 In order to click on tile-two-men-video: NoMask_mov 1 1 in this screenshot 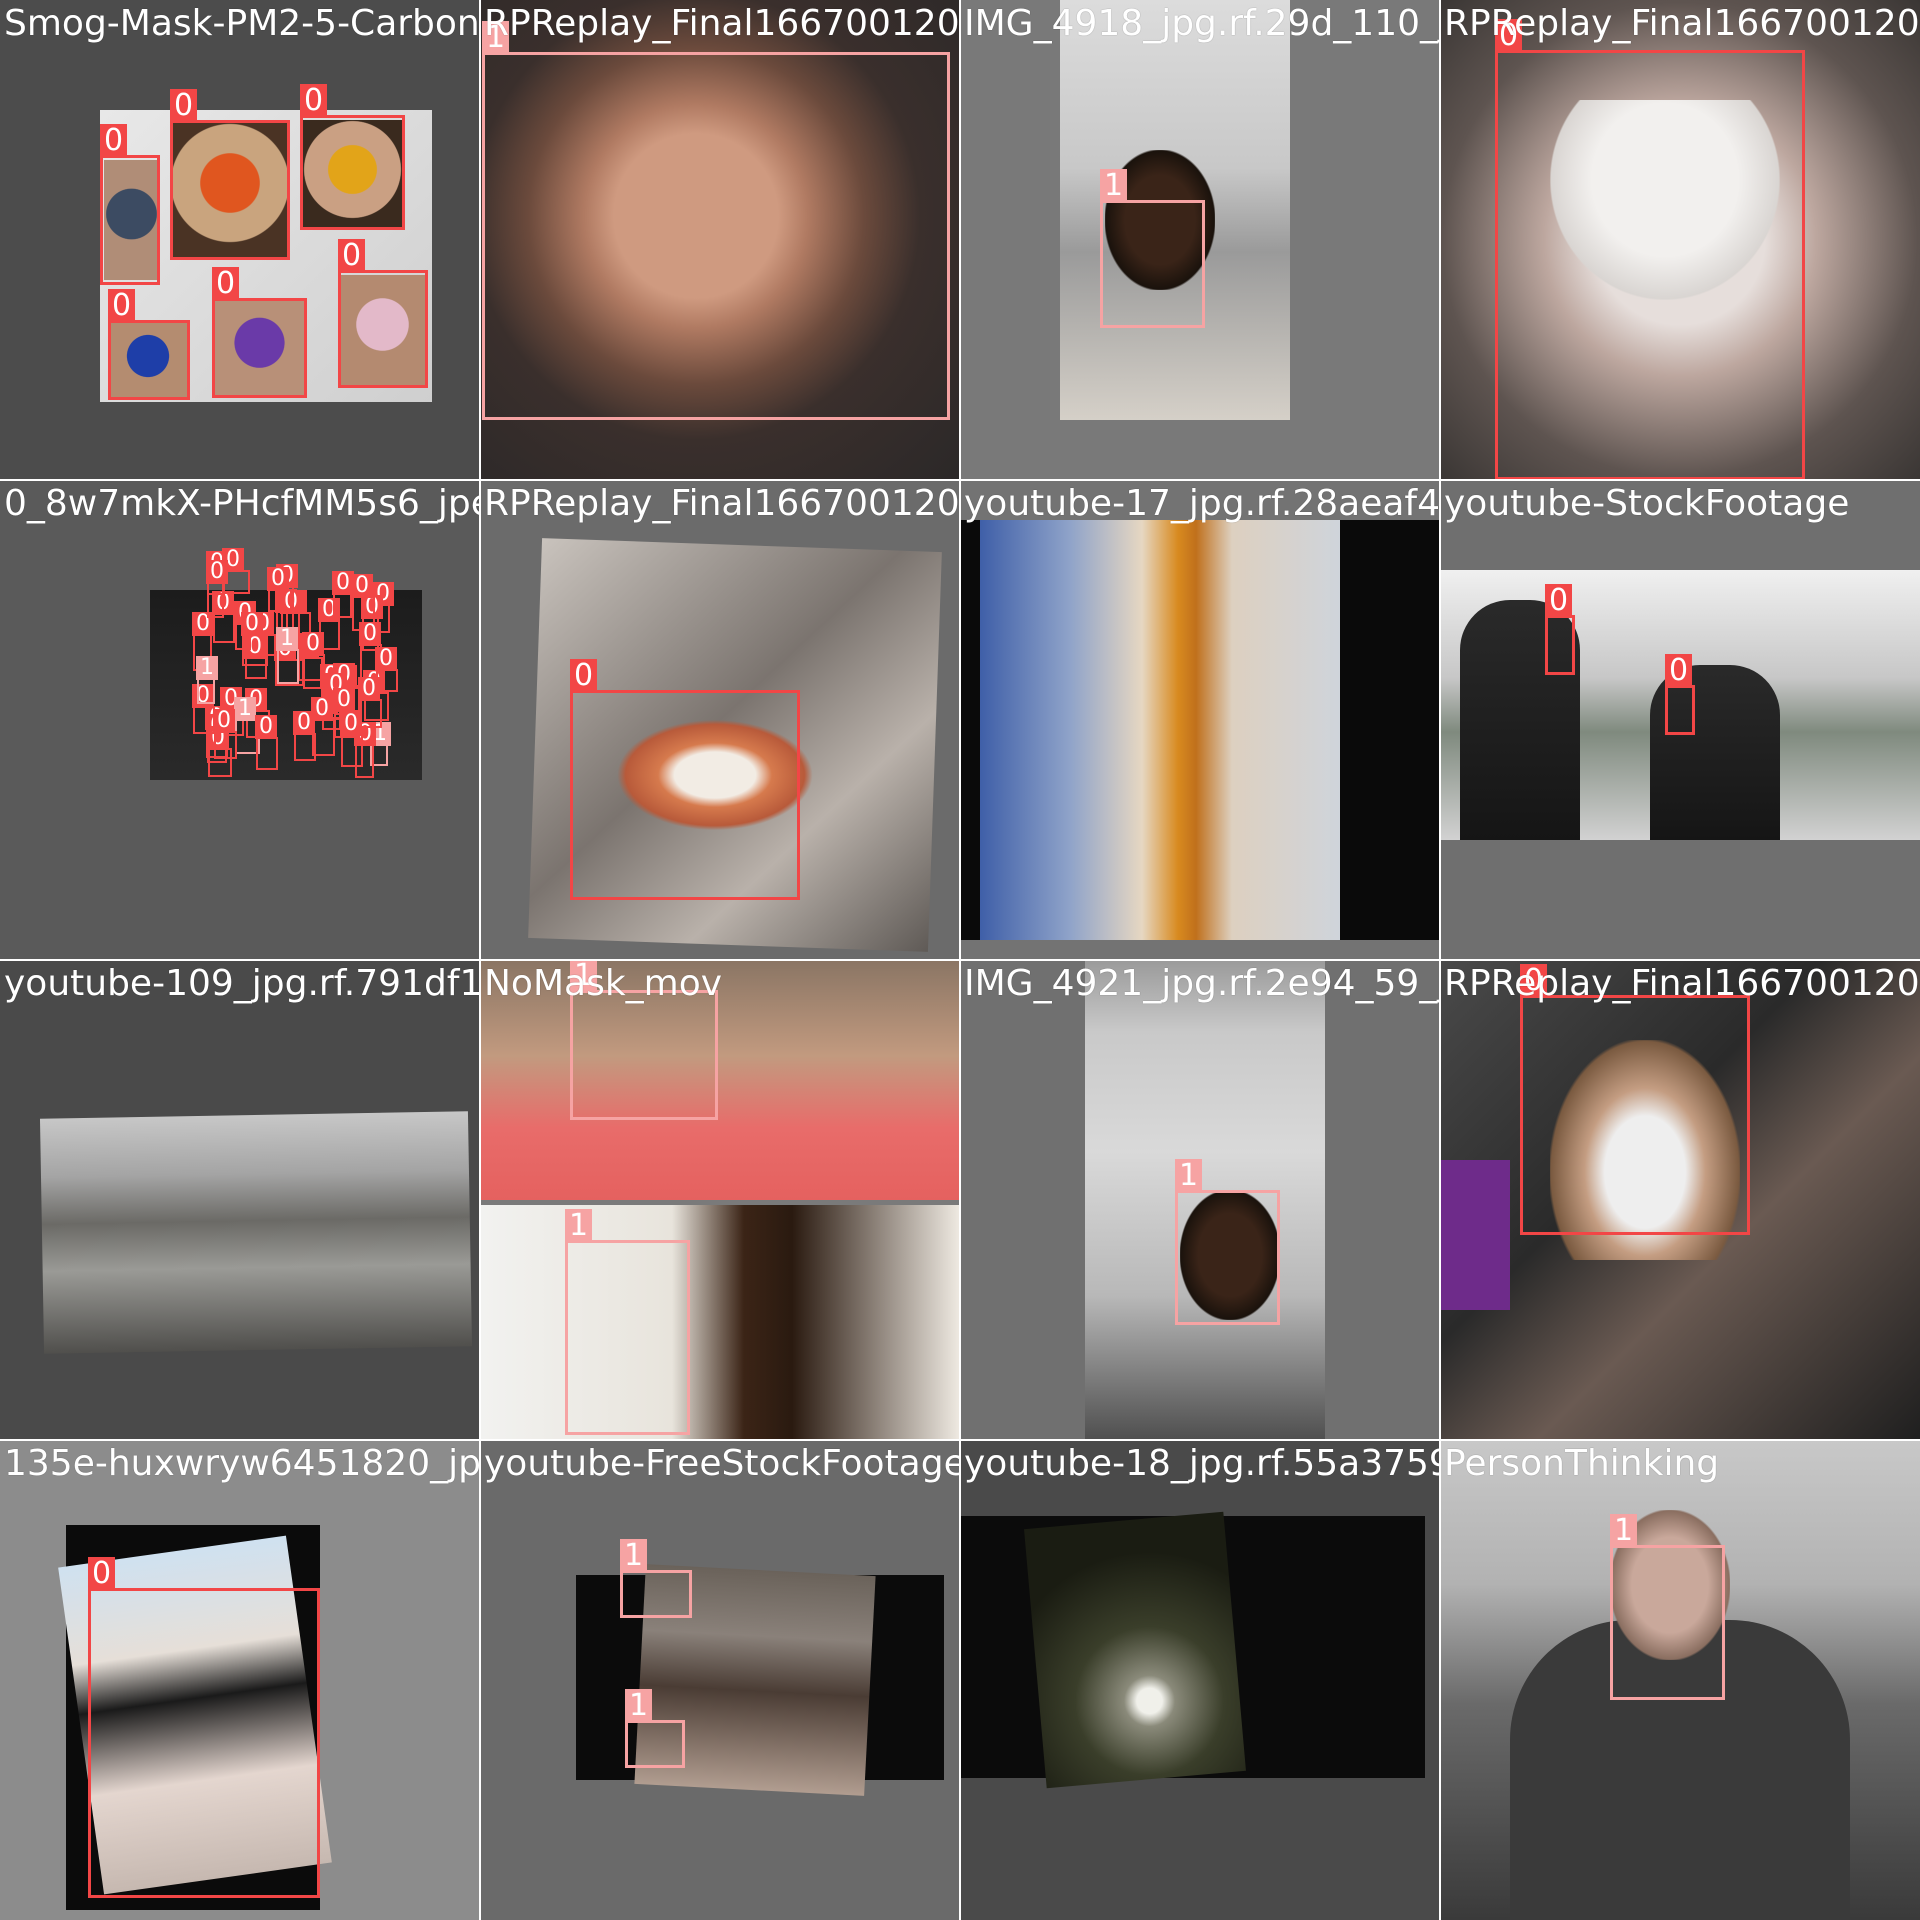, I will do `click(720, 1200)`.